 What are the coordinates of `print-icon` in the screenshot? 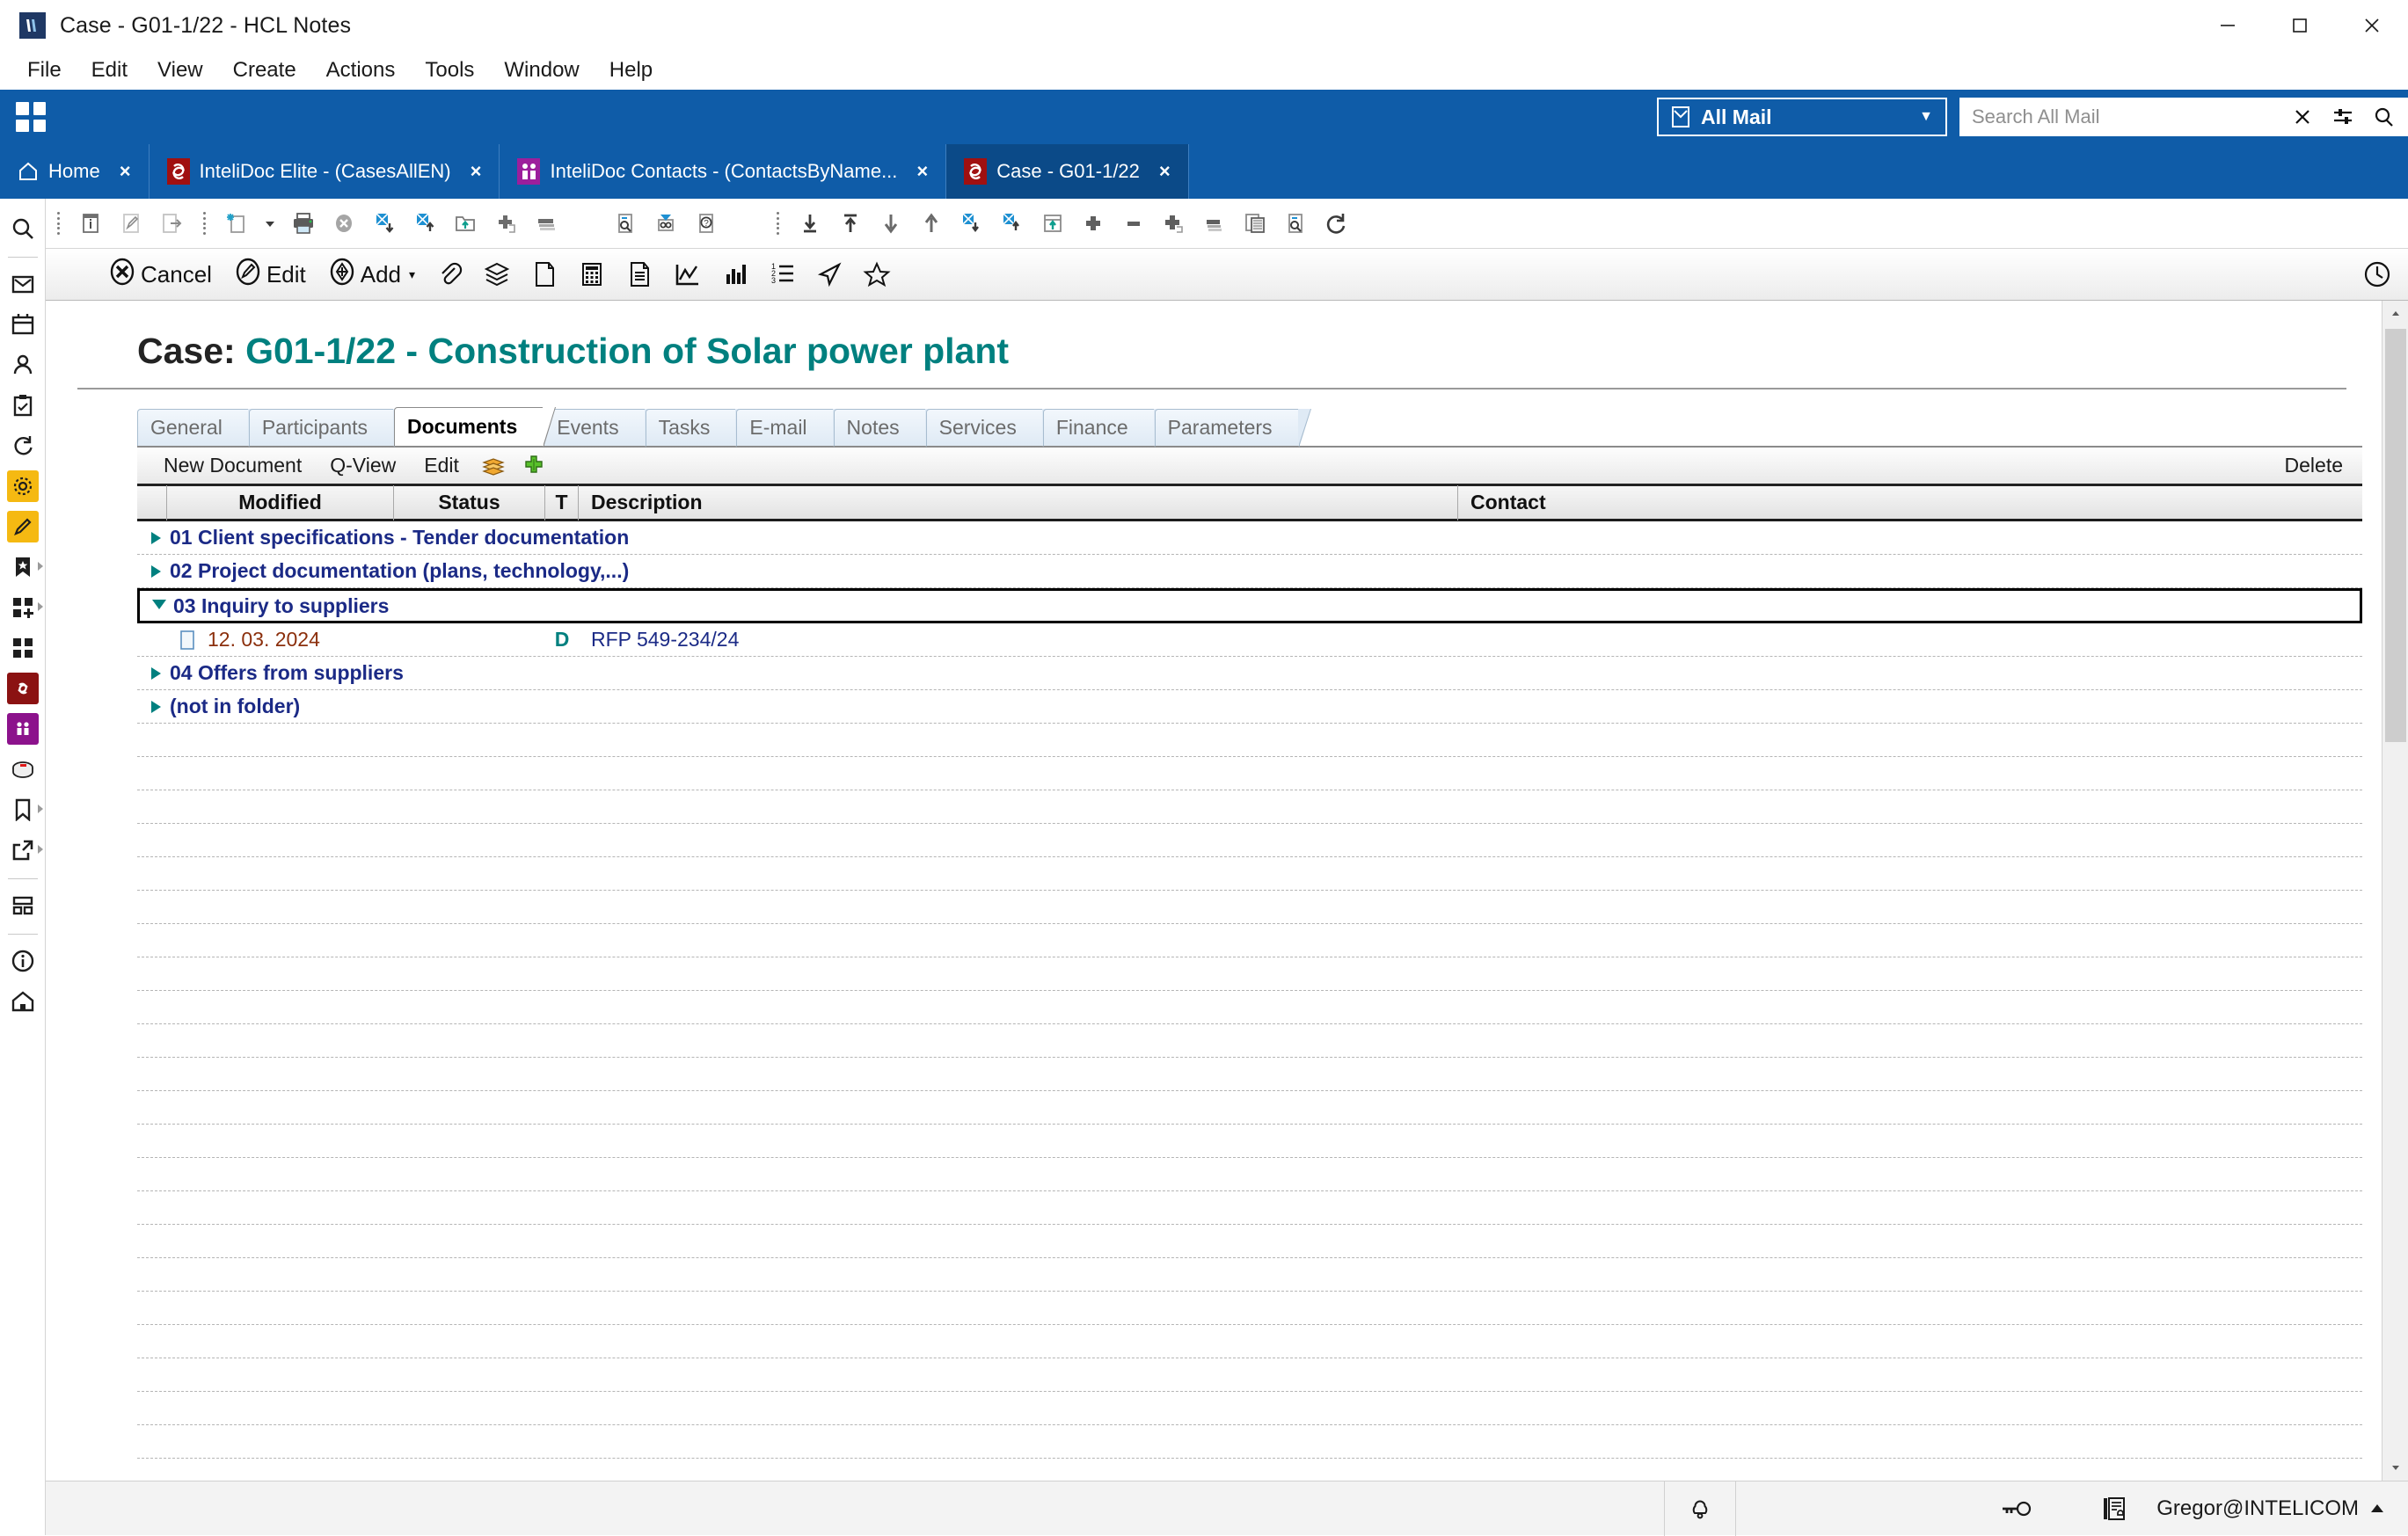 It's located at (303, 224).